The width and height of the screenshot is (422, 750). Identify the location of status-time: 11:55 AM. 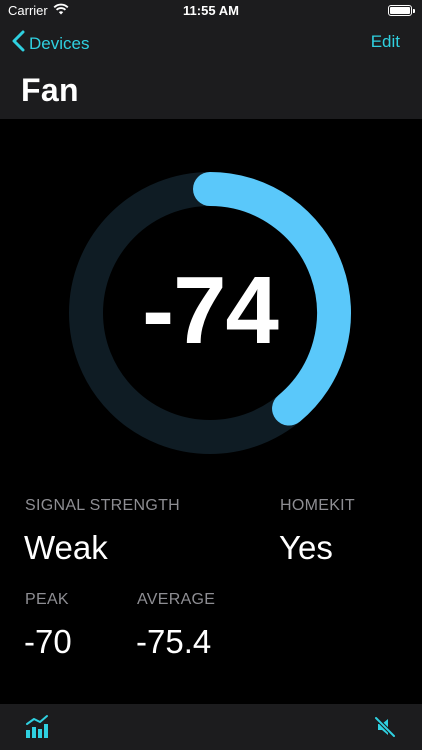
(211, 10).